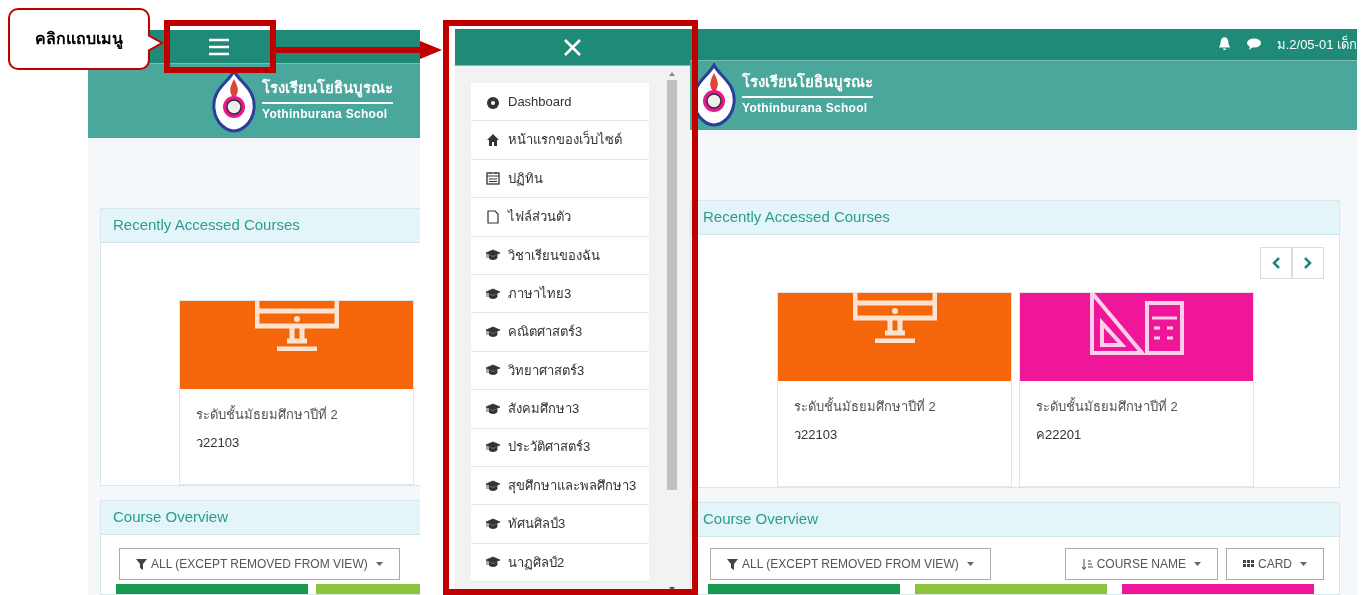 The width and height of the screenshot is (1365, 595). Describe the element at coordinates (560, 563) in the screenshot. I see `drawer-menu-item: นาฏศิลป์2` at that location.